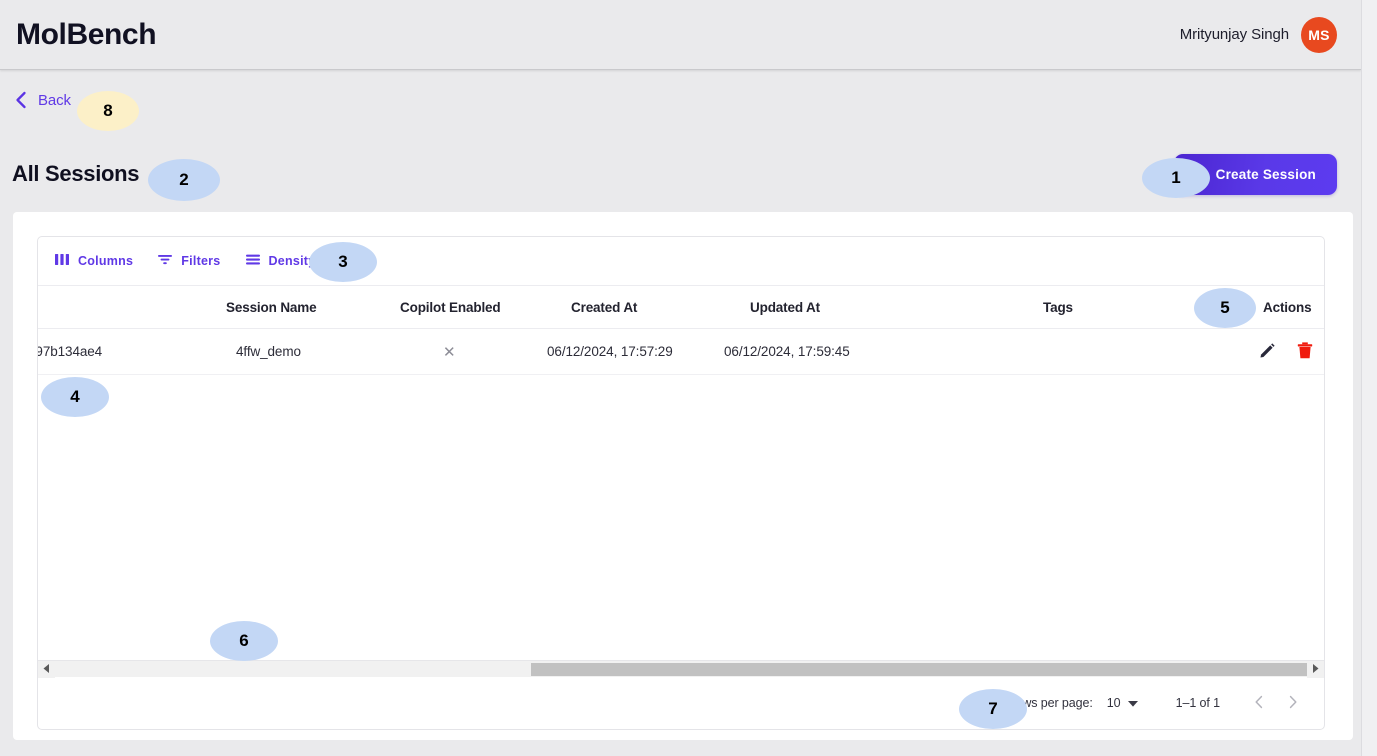 The width and height of the screenshot is (1377, 756). Describe the element at coordinates (681, 261) in the screenshot. I see `grid-toolbar: Columns Filters Density` at that location.